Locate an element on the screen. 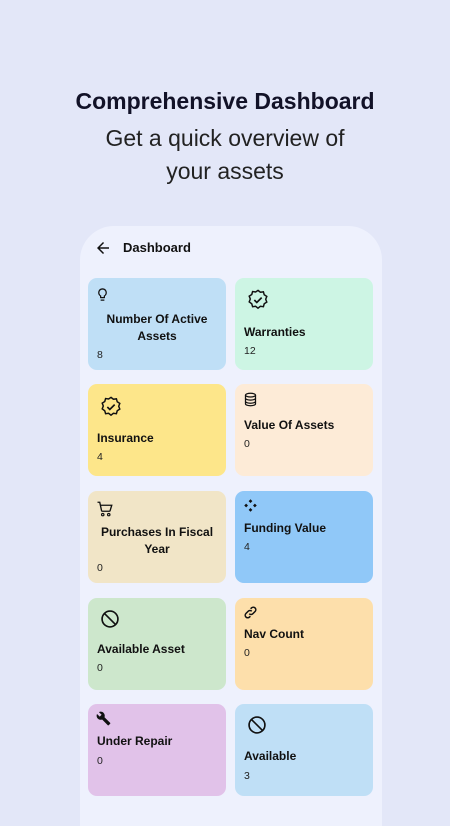 This screenshot has height=826, width=450. card-value-of-assets: Value Of Assets 0 is located at coordinates (304, 430).